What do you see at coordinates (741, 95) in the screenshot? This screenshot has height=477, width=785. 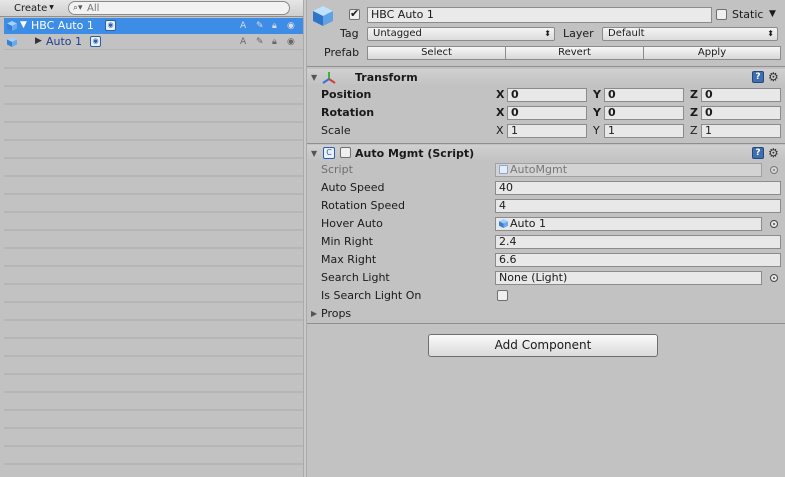 I see `position-z-field: 0` at bounding box center [741, 95].